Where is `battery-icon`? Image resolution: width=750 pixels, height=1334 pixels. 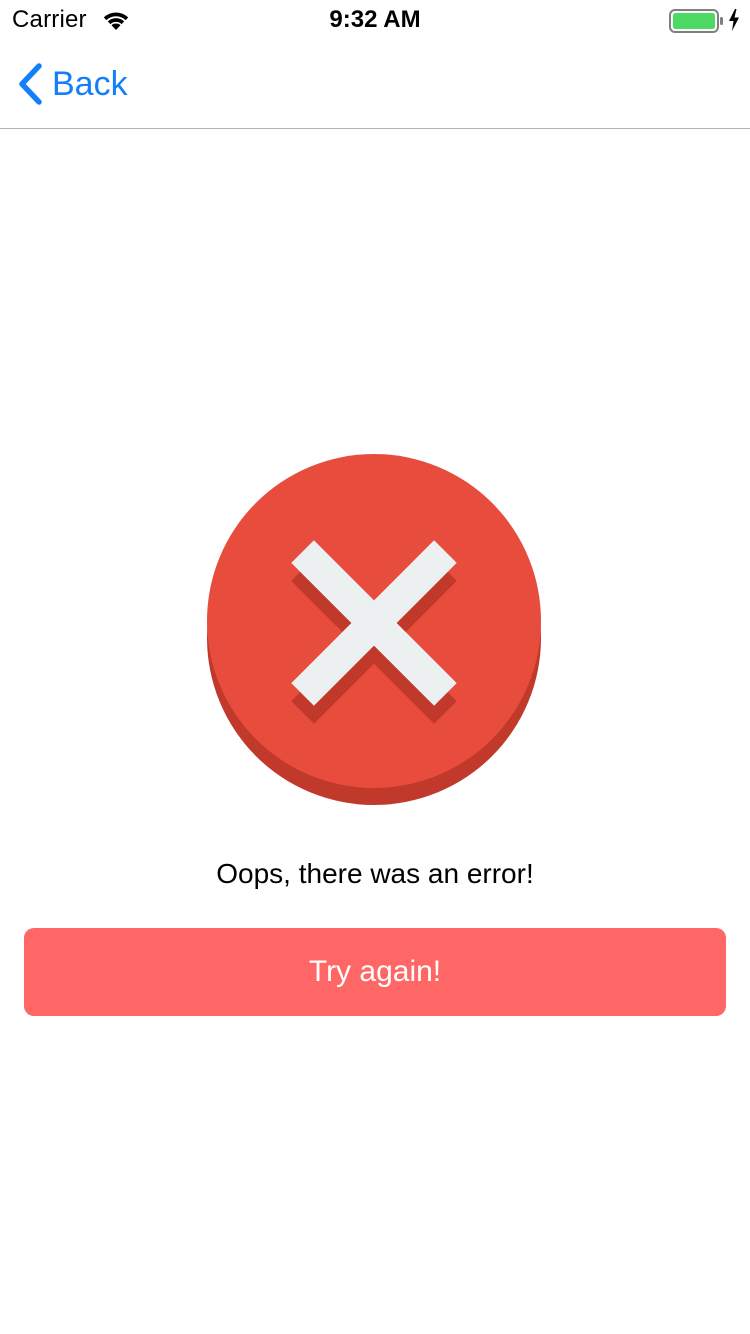
battery-icon is located at coordinates (696, 21).